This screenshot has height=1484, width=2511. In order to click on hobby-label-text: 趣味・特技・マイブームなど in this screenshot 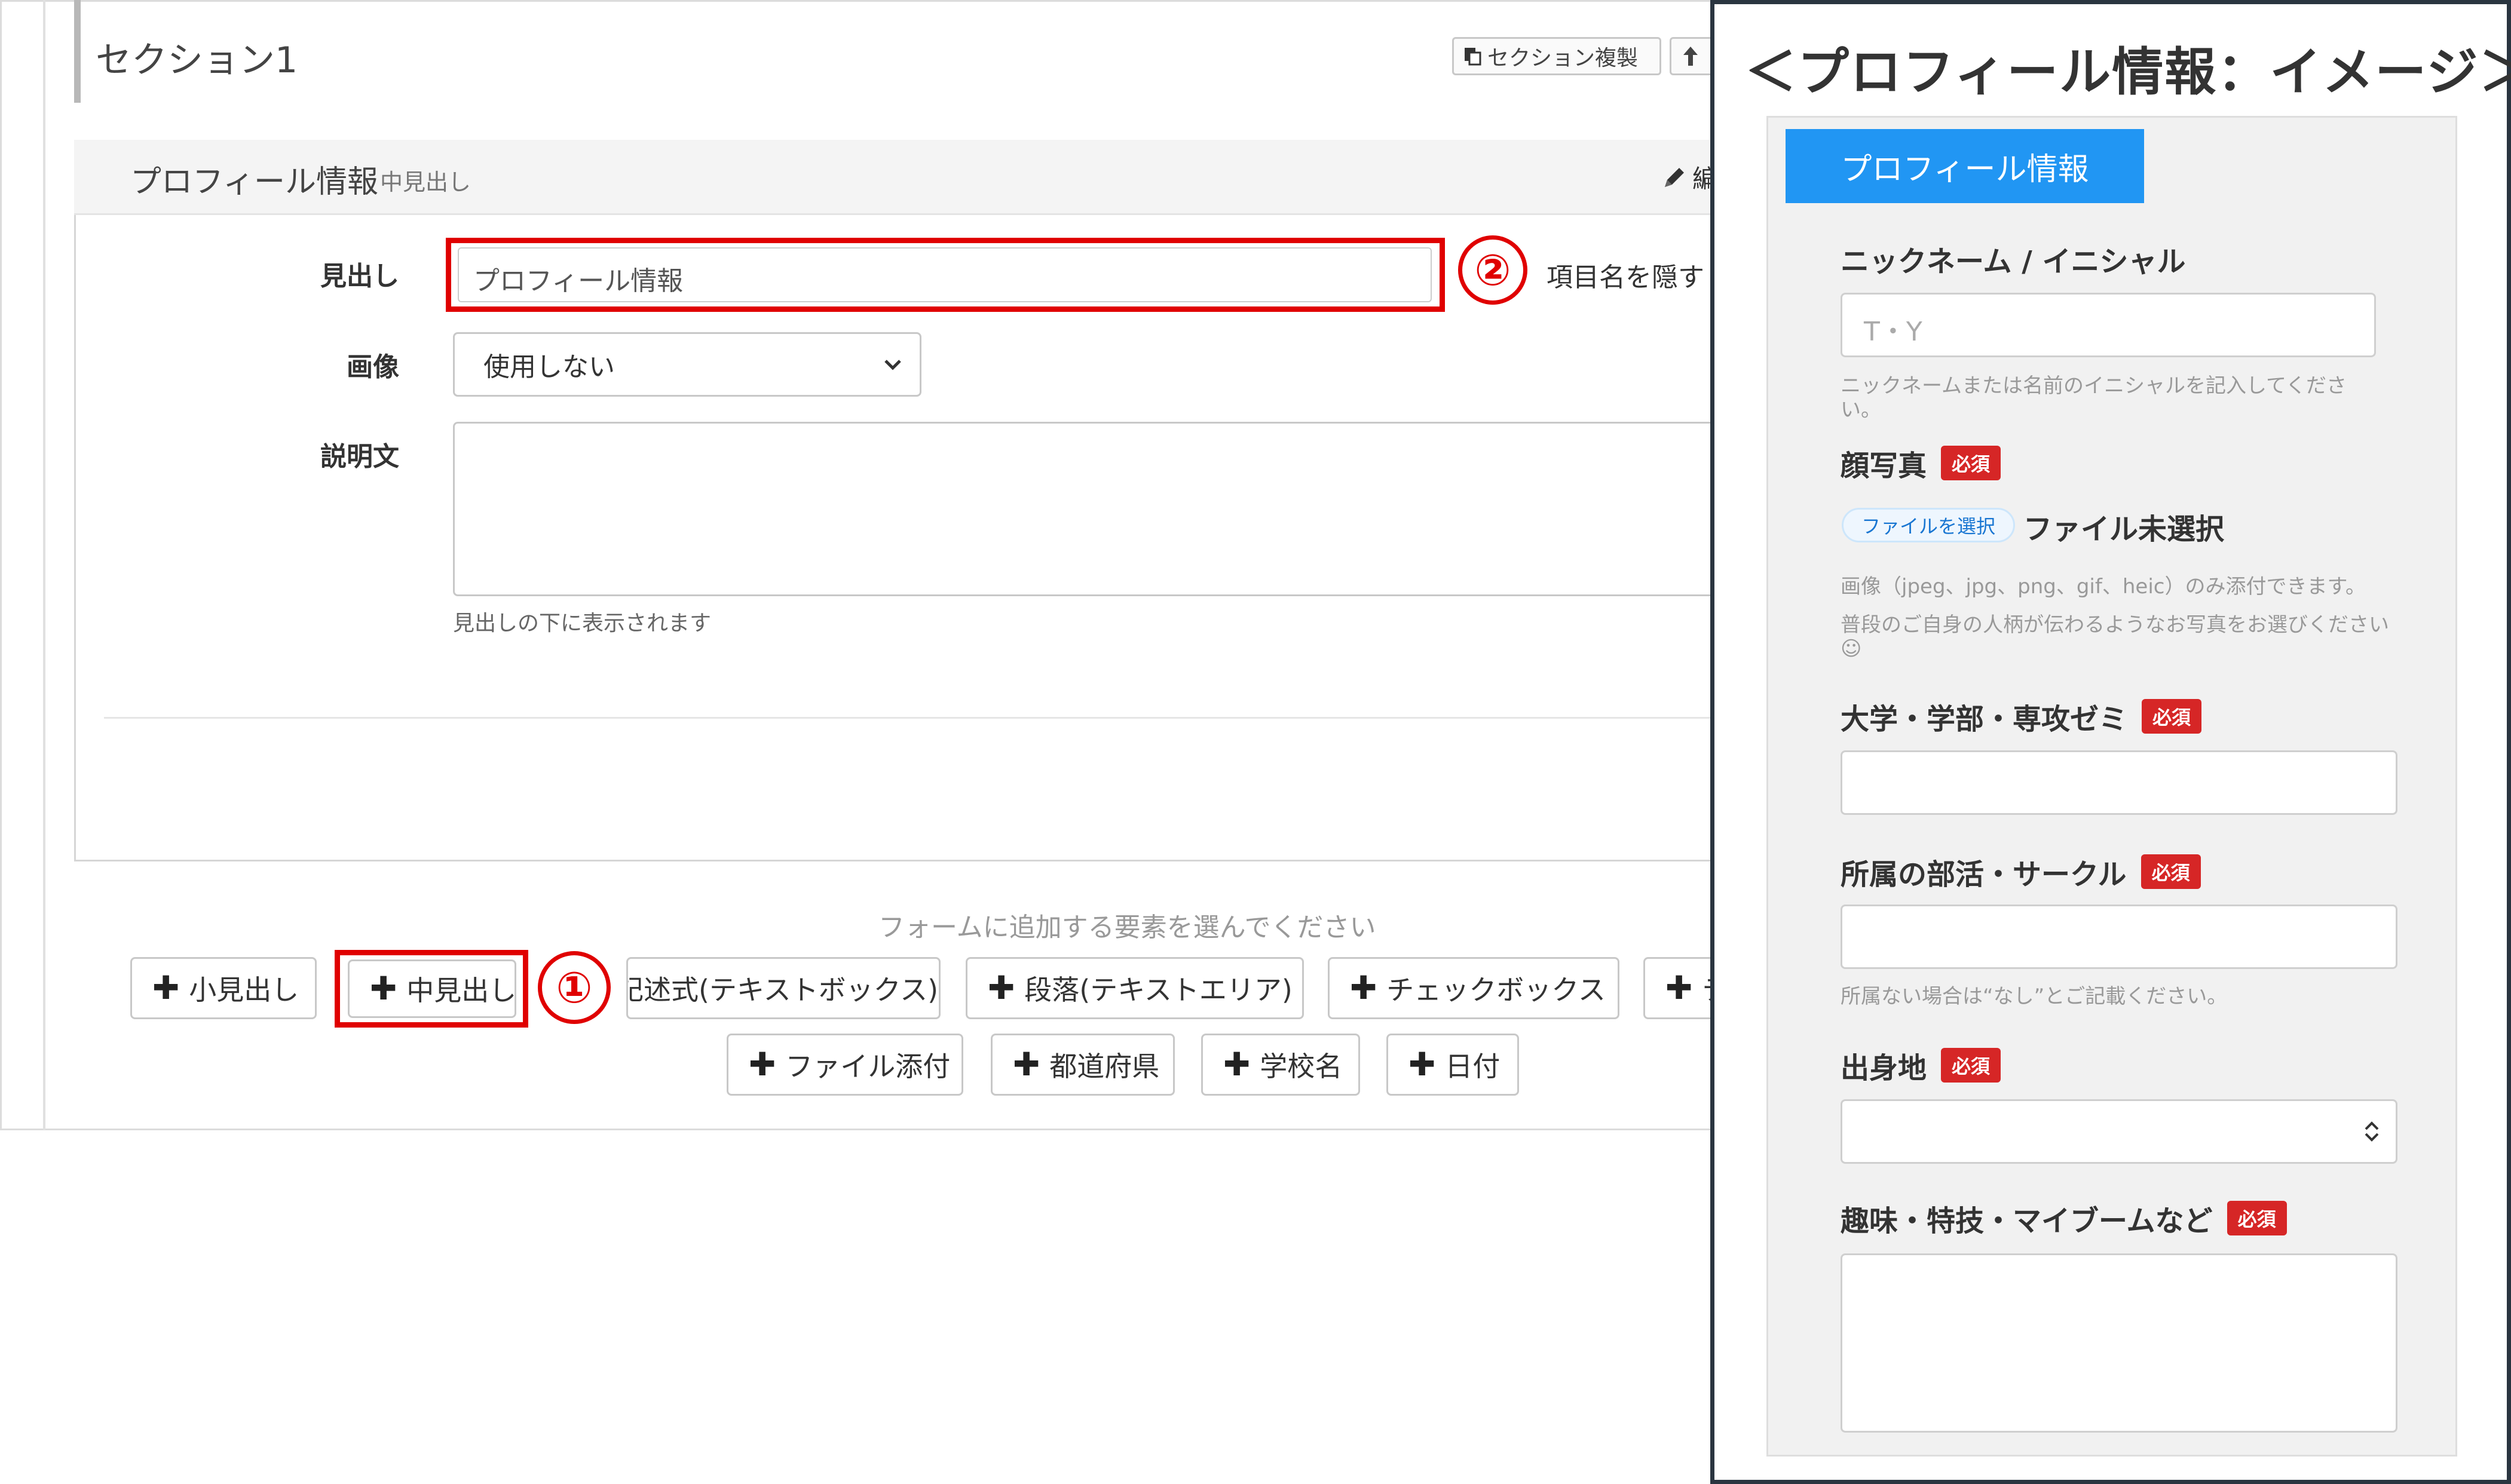, I will do `click(2027, 1221)`.